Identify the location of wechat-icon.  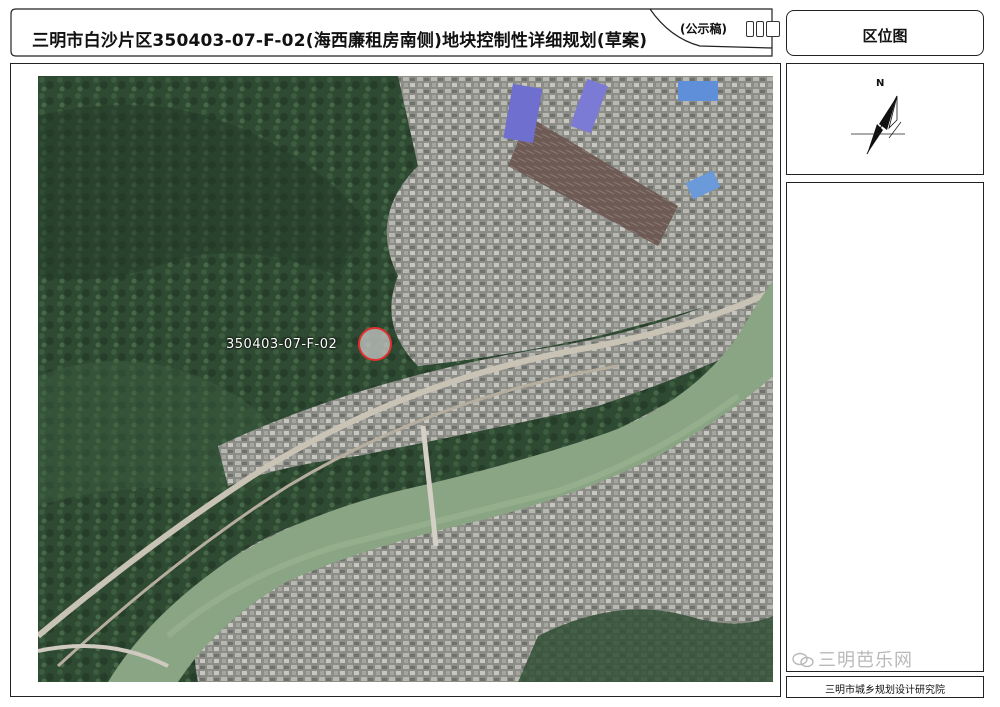
(803, 660).